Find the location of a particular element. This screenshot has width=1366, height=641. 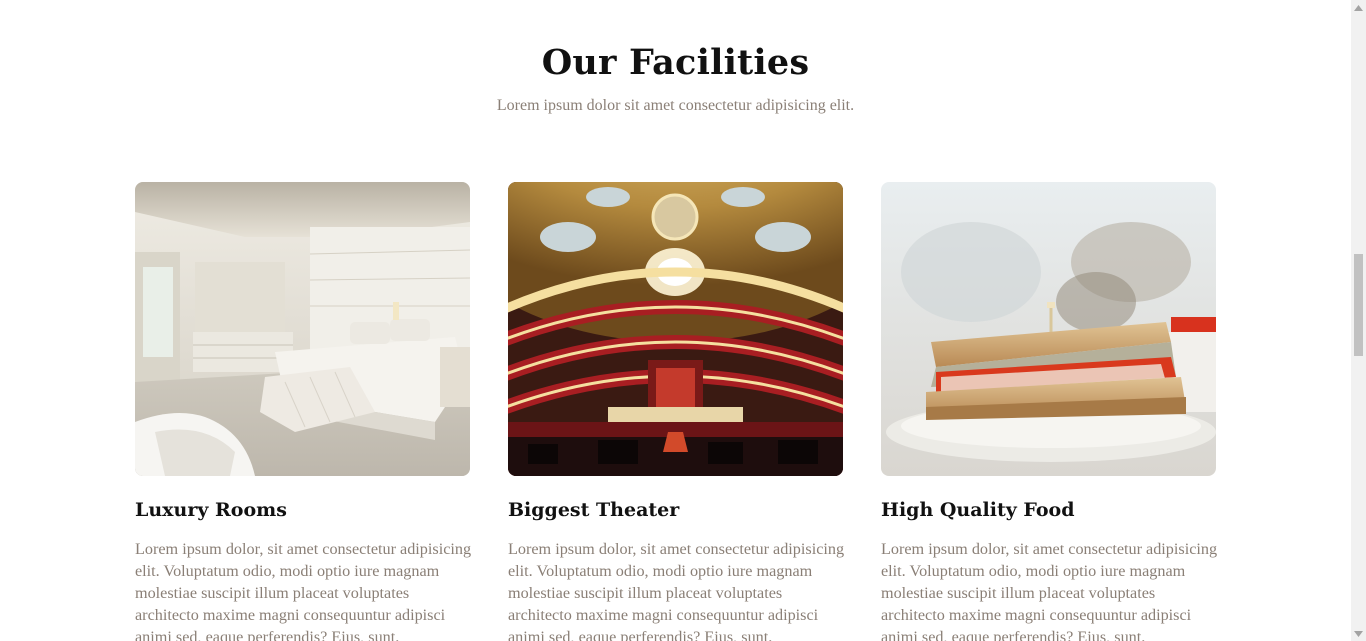

section-title: Our Facilities is located at coordinates (675, 62).